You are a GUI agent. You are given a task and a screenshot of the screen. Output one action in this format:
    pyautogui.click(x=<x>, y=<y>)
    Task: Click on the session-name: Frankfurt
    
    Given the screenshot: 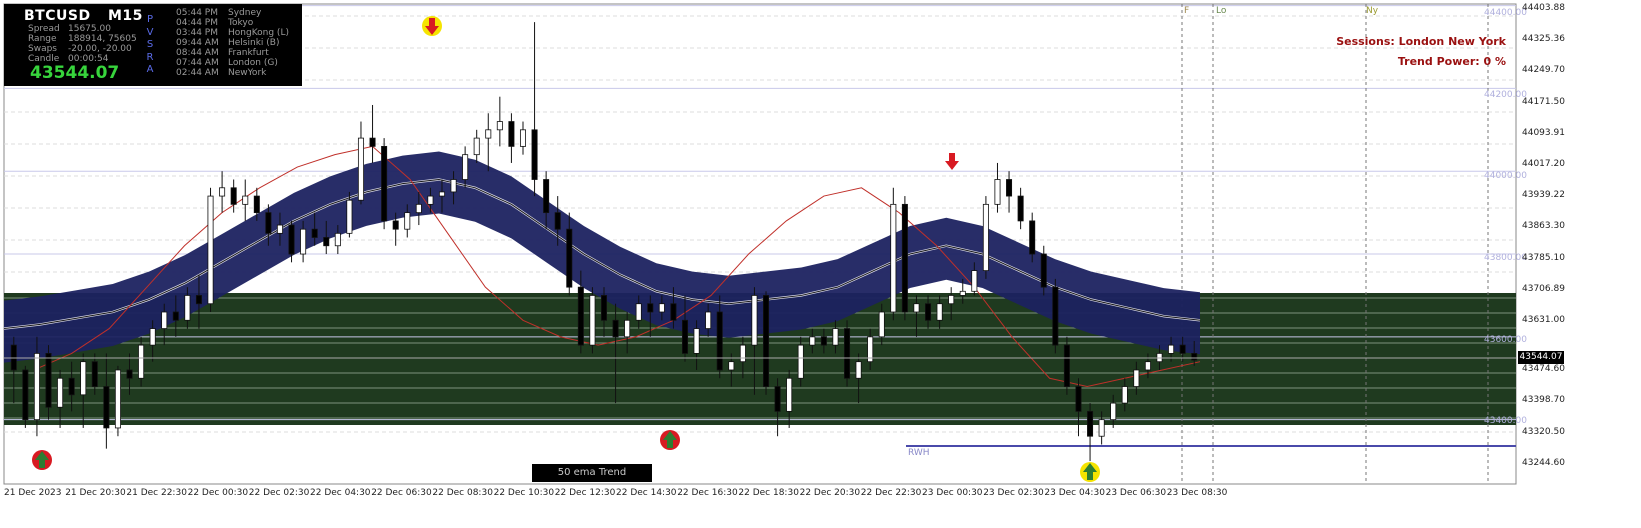 What is the action you would take?
    pyautogui.click(x=248, y=53)
    